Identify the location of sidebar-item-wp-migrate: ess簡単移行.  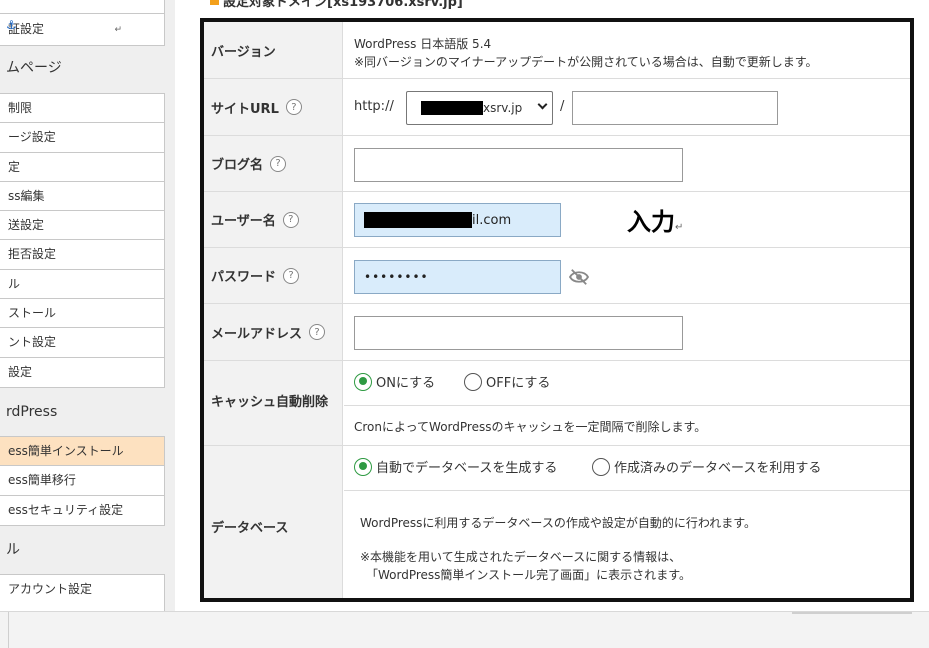
(82, 481).